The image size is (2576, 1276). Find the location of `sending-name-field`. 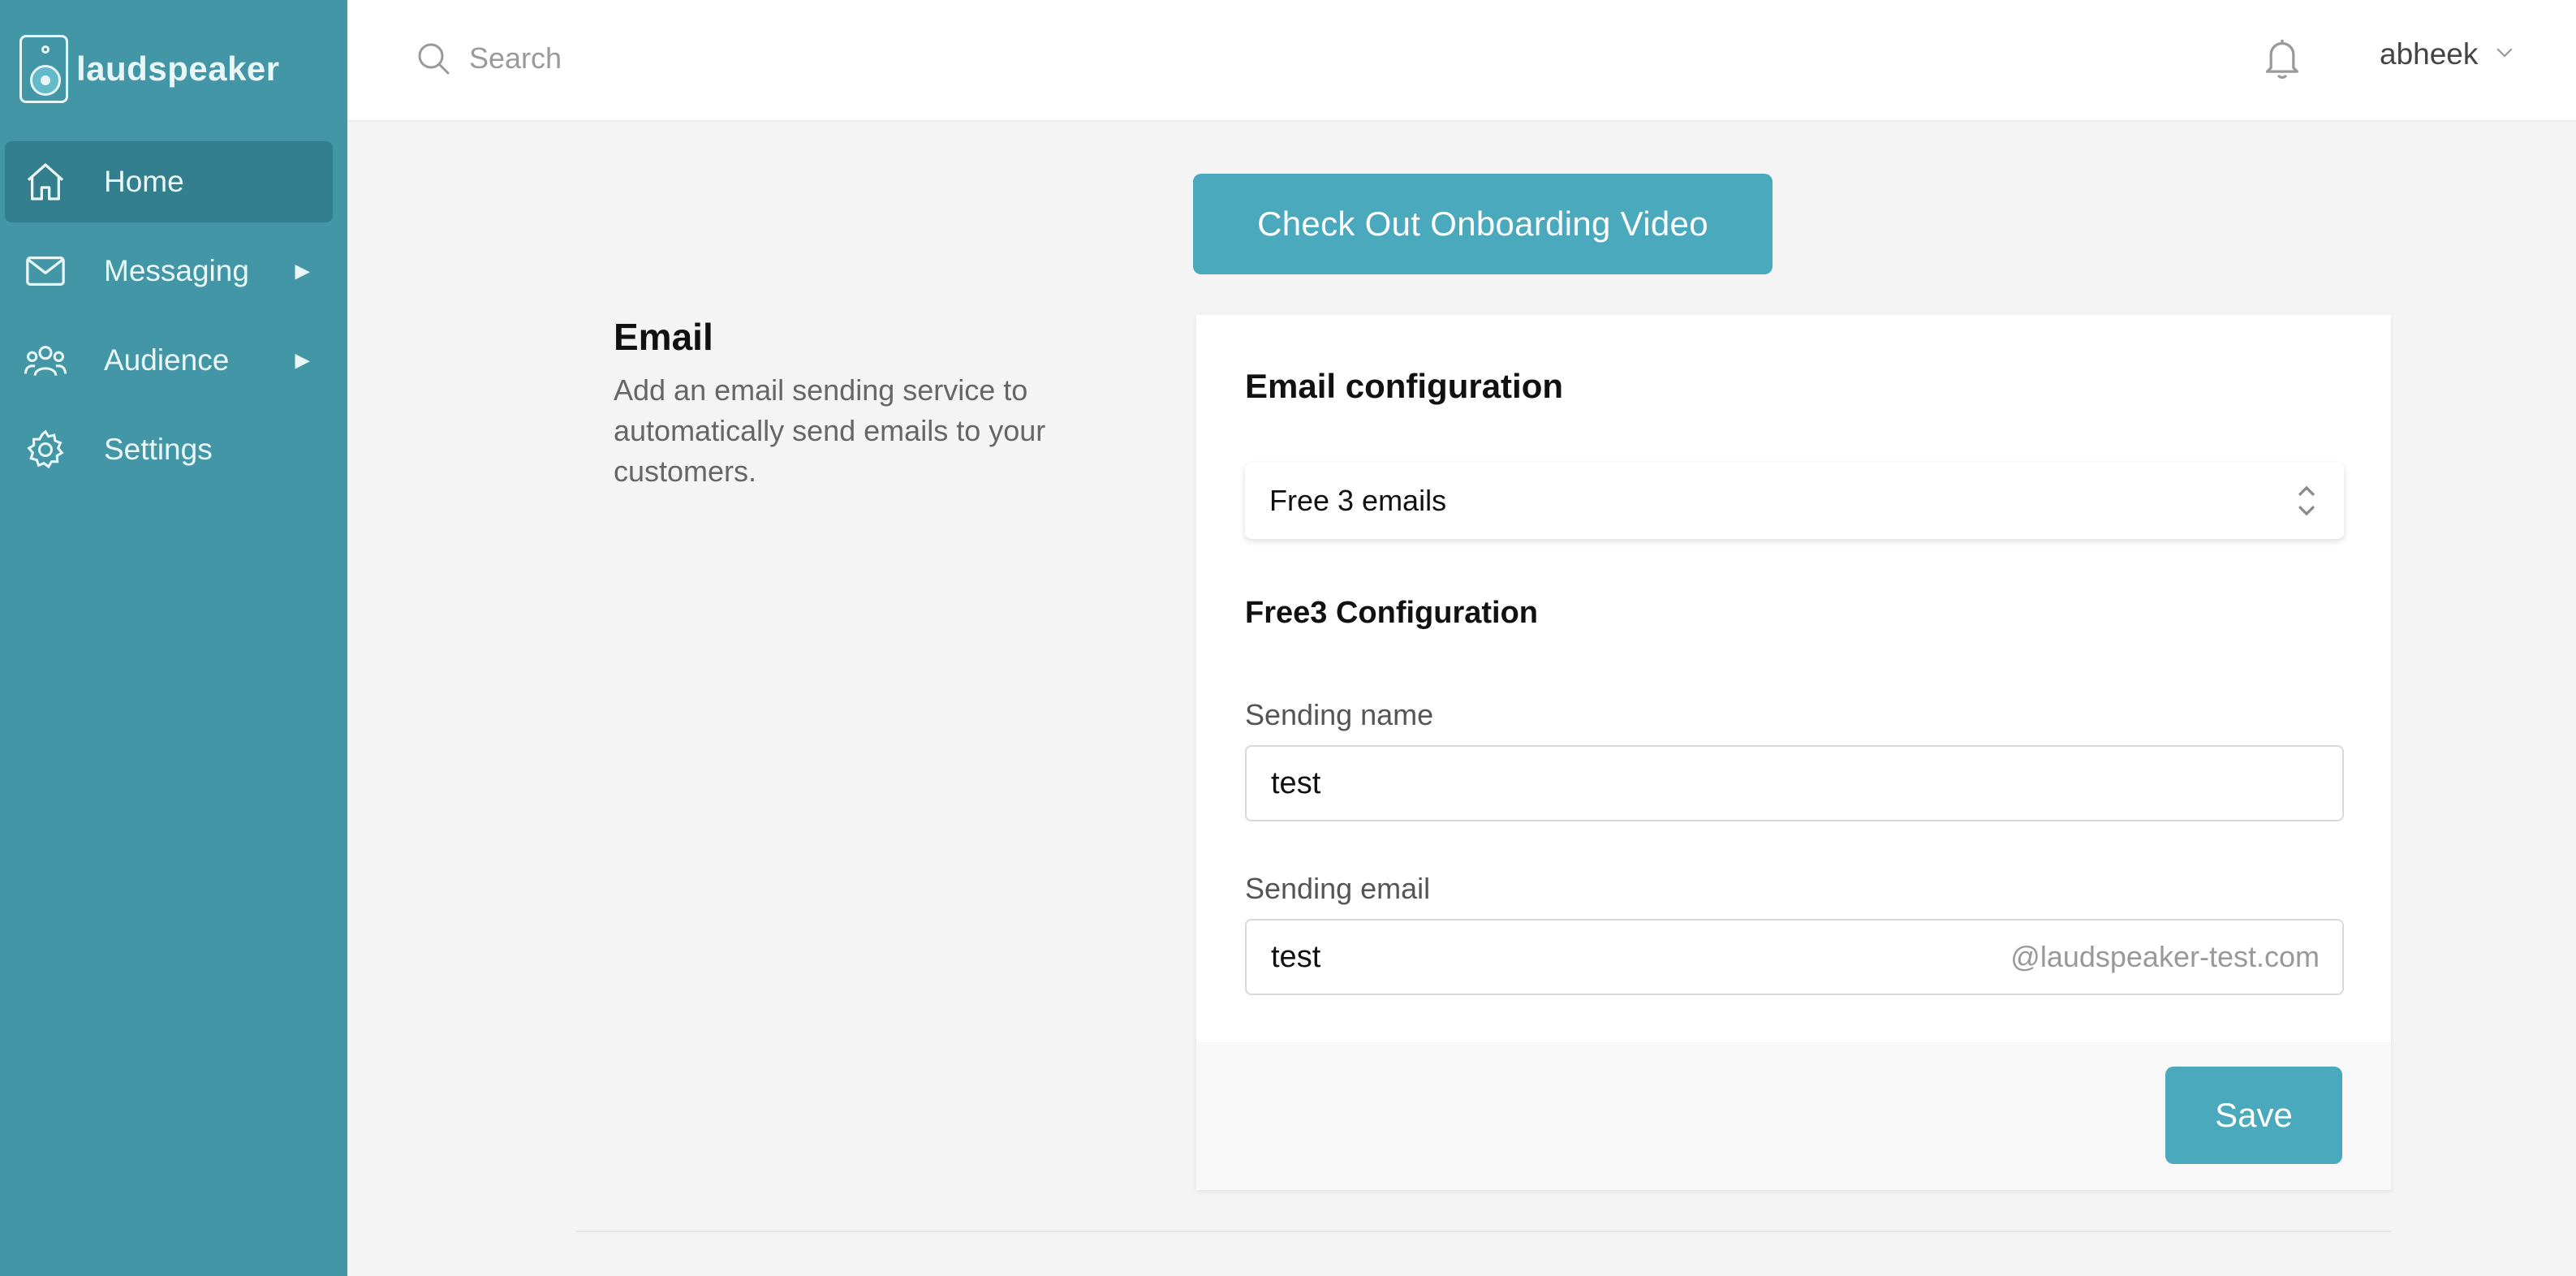

sending-name-field is located at coordinates (1795, 783).